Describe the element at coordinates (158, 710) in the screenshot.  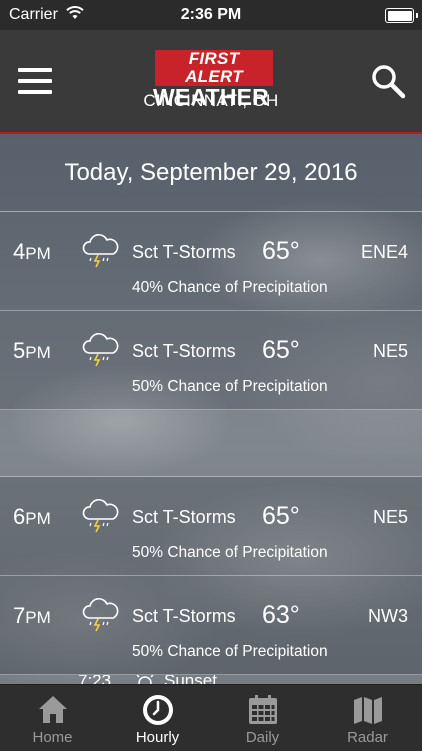
I see `clock-icon` at that location.